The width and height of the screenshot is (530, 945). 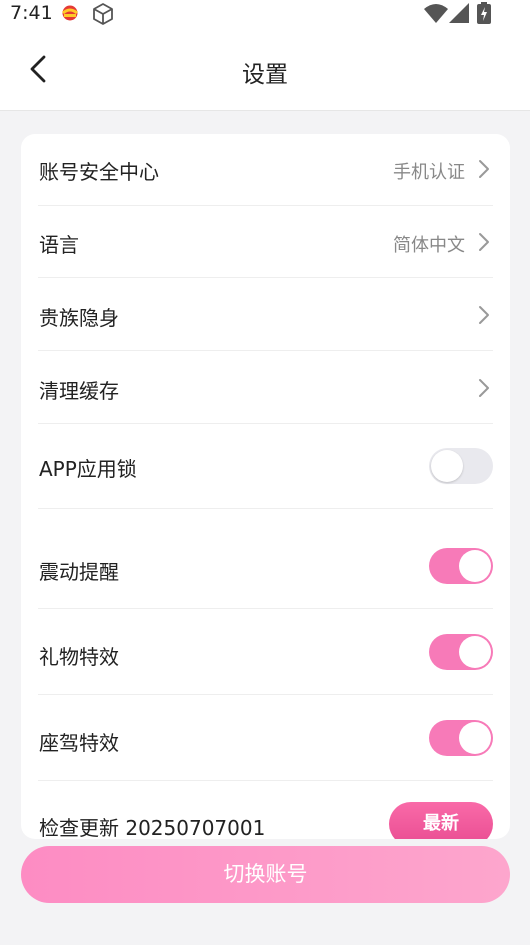 I want to click on check-update-row: 检查更新 20250707001 最新, so click(x=265, y=810).